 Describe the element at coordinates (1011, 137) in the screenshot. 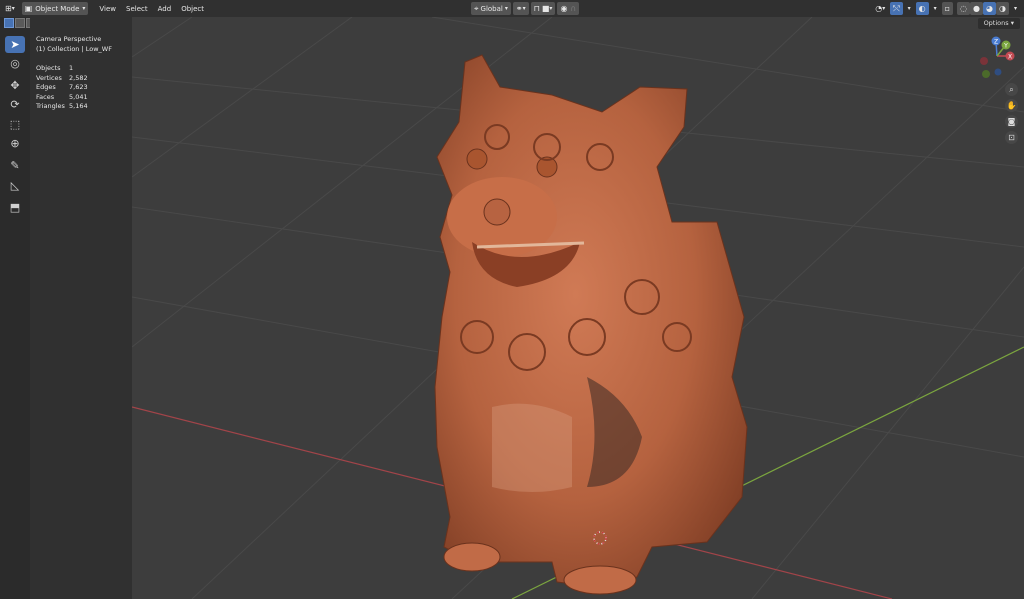

I see `lock-icon: ⊡` at that location.